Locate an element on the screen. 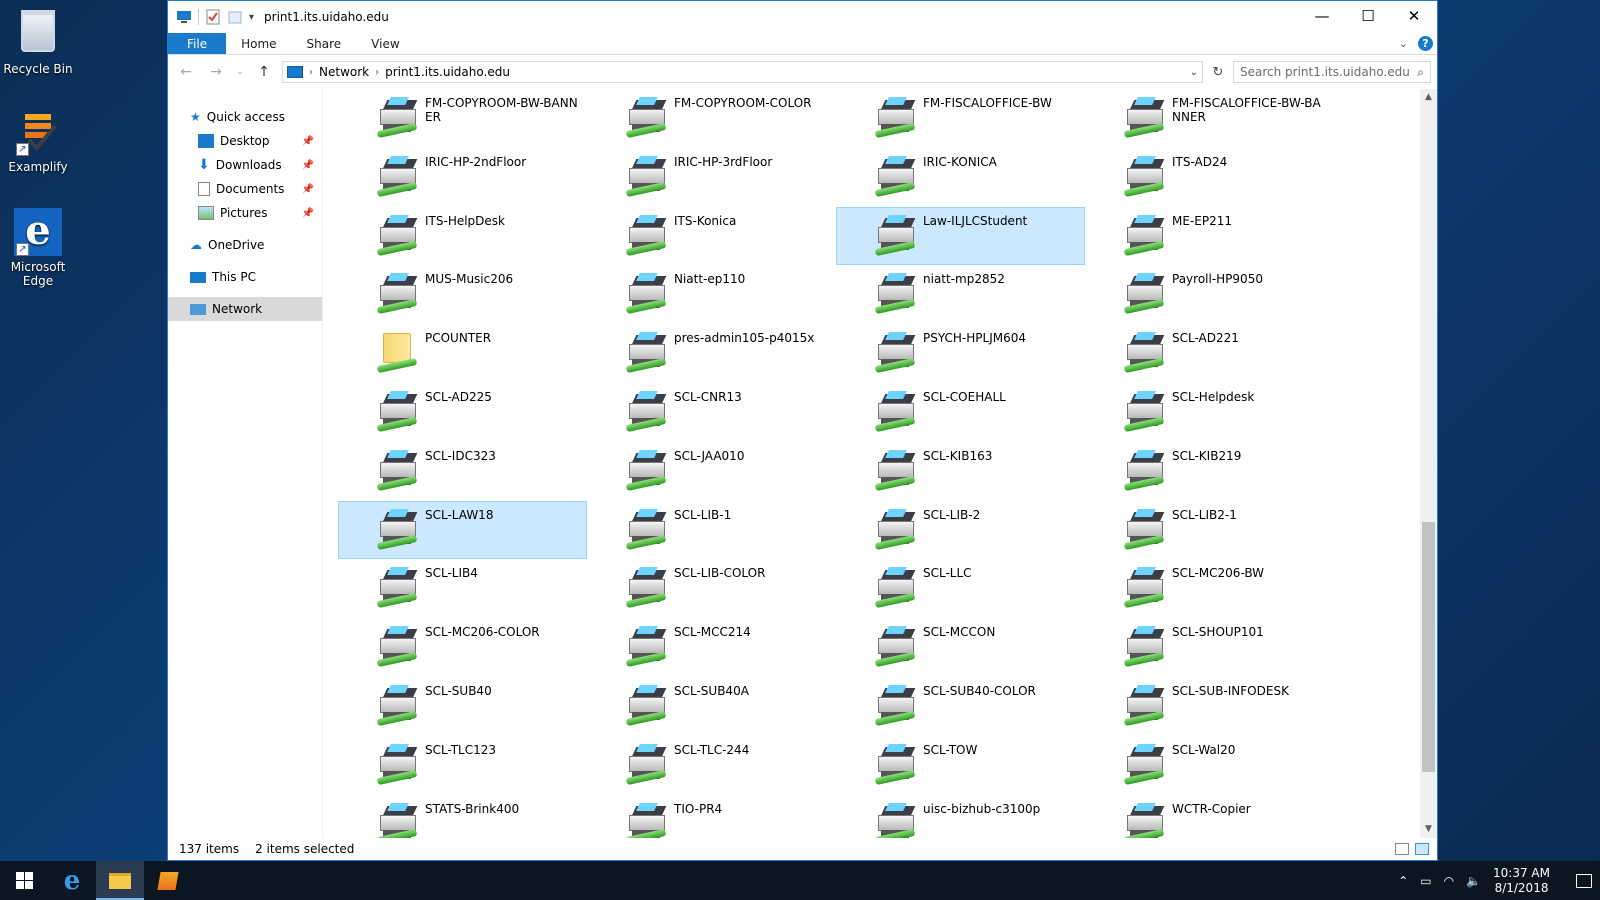 The image size is (1600, 900). printer-item: IRIC-HP-3rdFloor is located at coordinates (711, 177).